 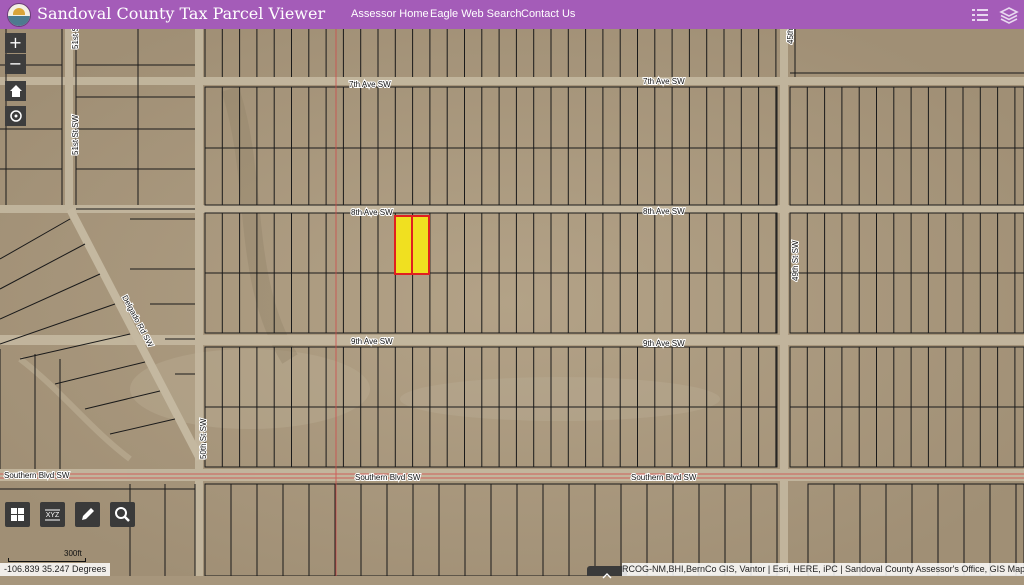 I want to click on scale-label: 300ft, so click(x=73, y=553).